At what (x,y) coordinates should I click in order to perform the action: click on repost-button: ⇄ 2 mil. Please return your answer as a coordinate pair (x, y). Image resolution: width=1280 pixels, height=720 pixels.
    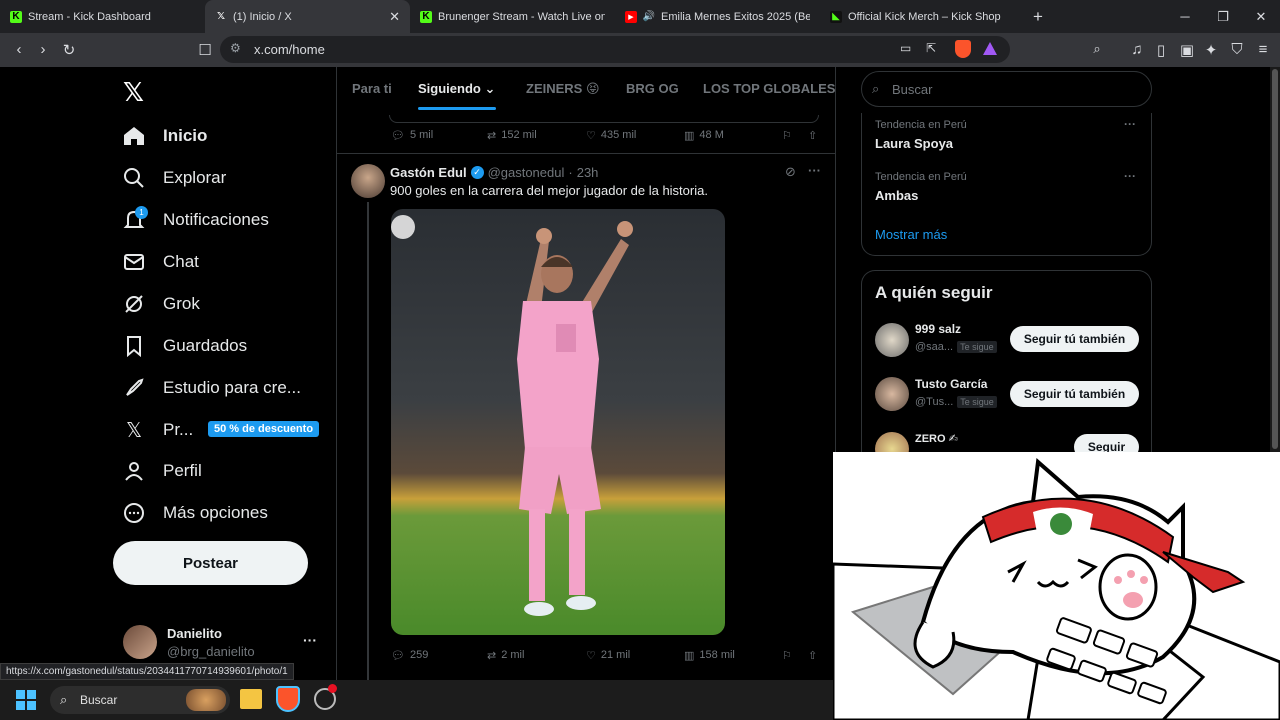
    Looking at the image, I should click on (505, 655).